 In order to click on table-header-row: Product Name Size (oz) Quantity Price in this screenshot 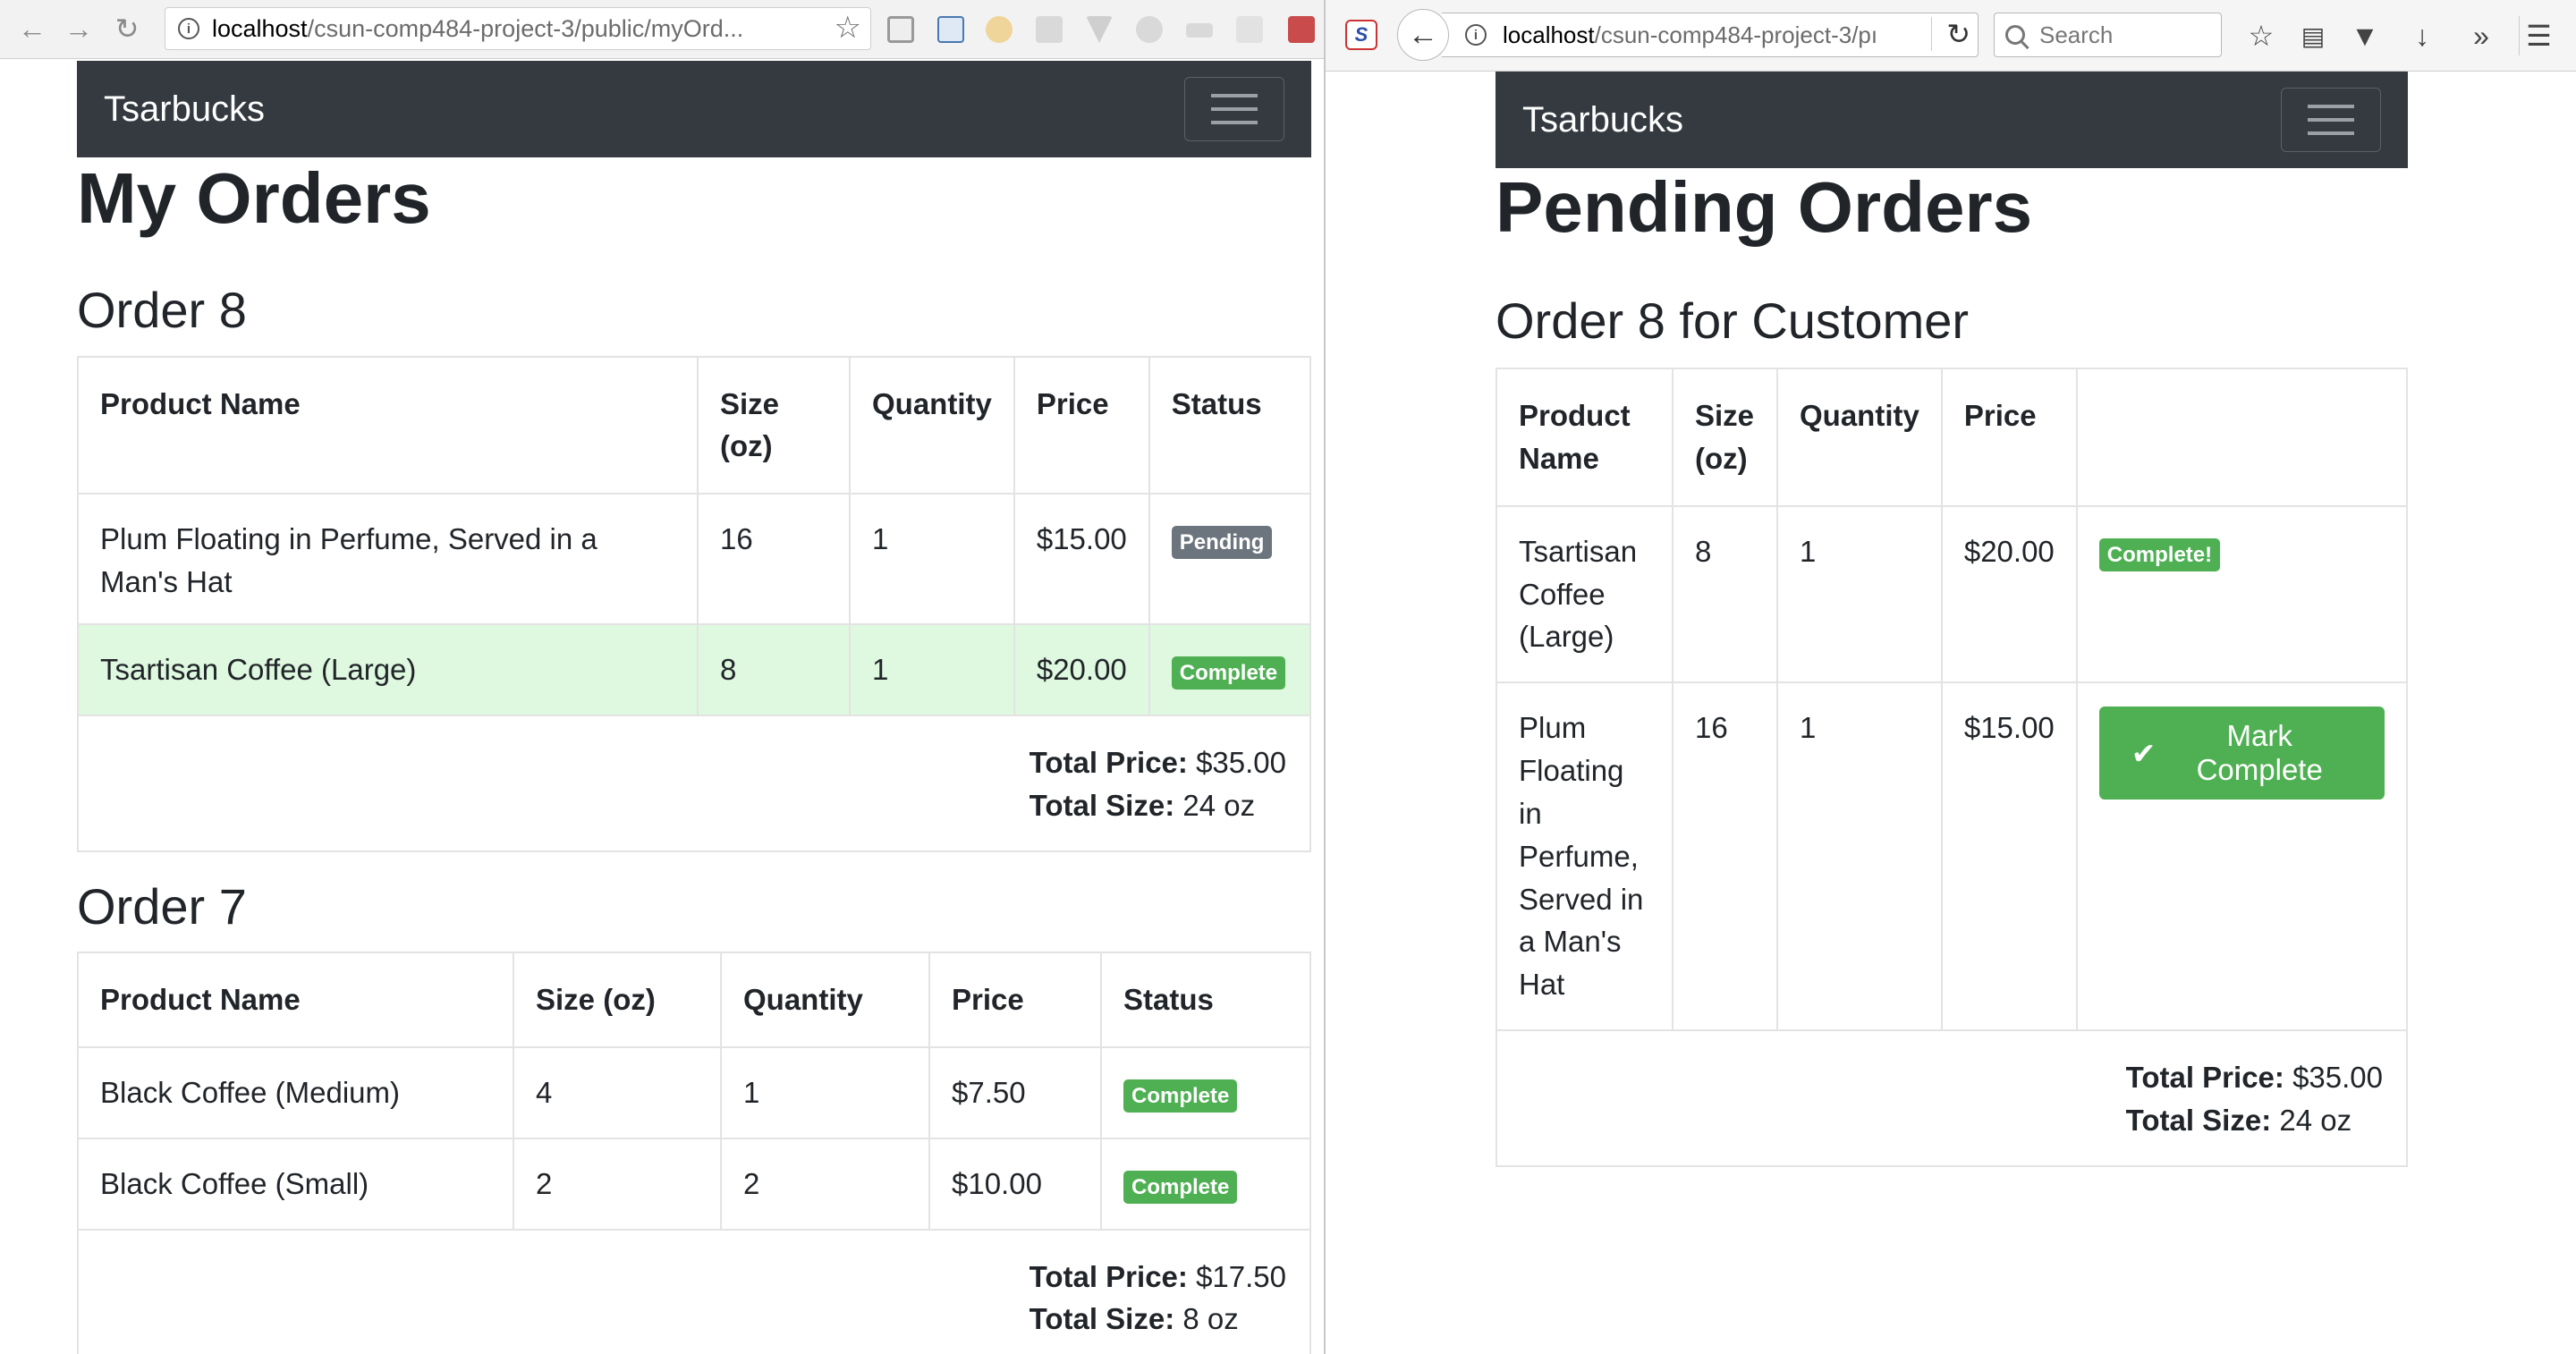, I will do `click(1951, 438)`.